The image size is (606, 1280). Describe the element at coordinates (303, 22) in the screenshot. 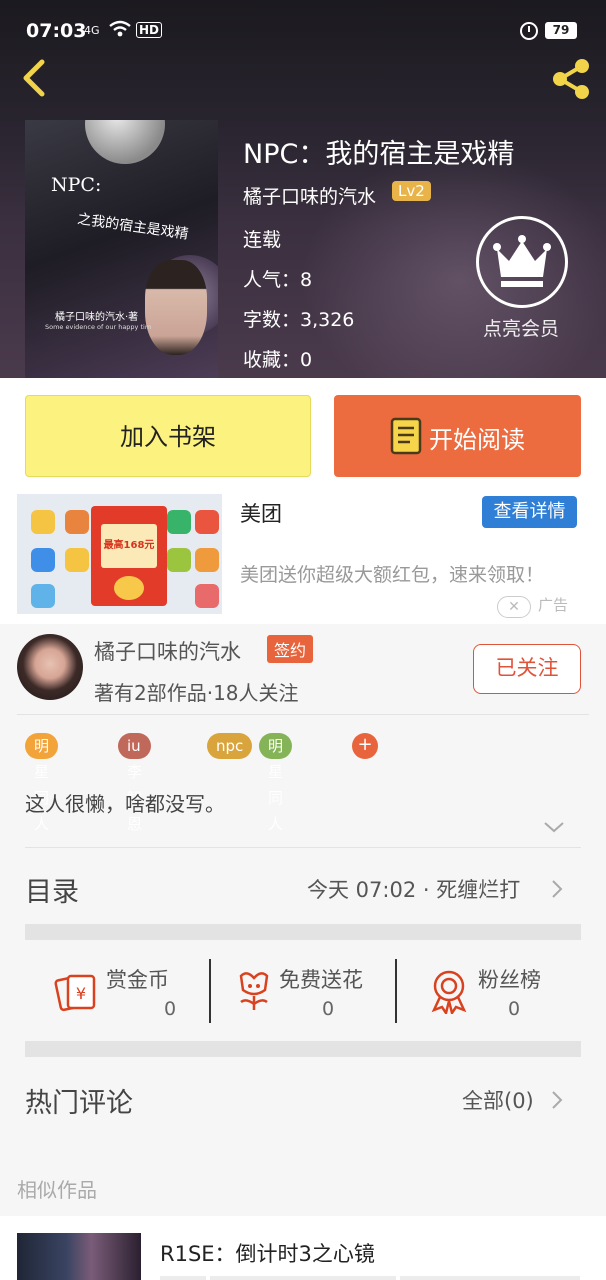

I see `status-bar: 07:03 4G HD 79` at that location.